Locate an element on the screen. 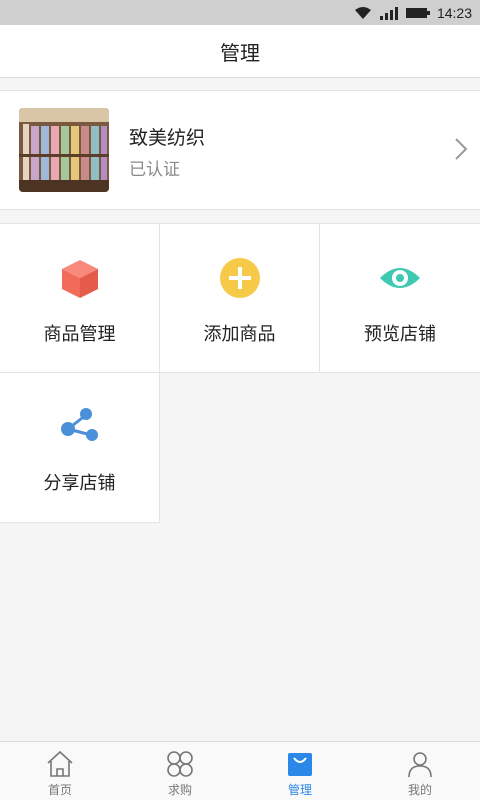  tab-purchase-requests: 求购 is located at coordinates (180, 771).